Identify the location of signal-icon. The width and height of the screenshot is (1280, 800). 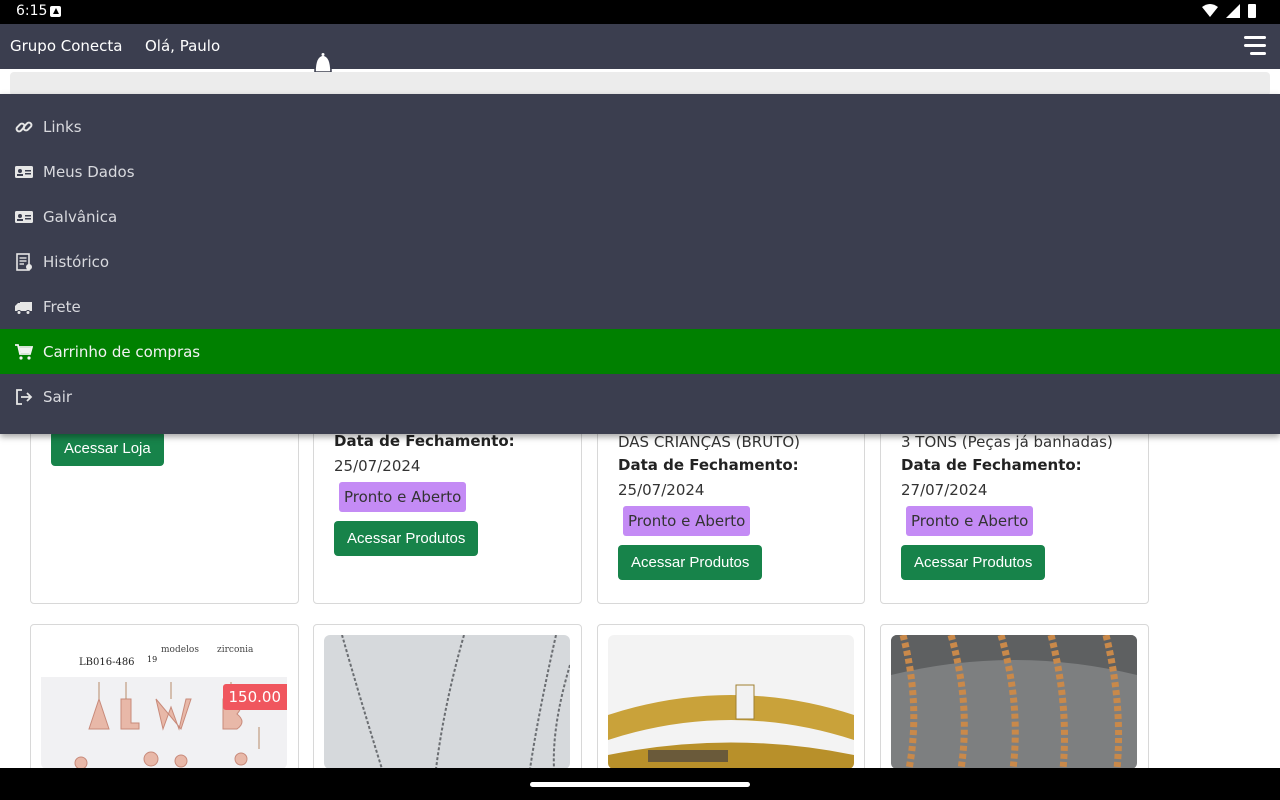
(1233, 11).